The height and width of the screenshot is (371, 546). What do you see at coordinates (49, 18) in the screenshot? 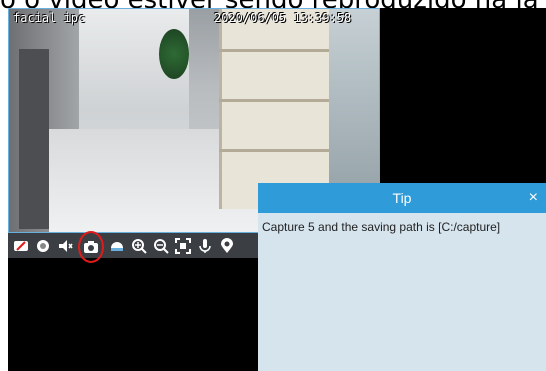
I see `camera-name-overlay: facial ipc` at bounding box center [49, 18].